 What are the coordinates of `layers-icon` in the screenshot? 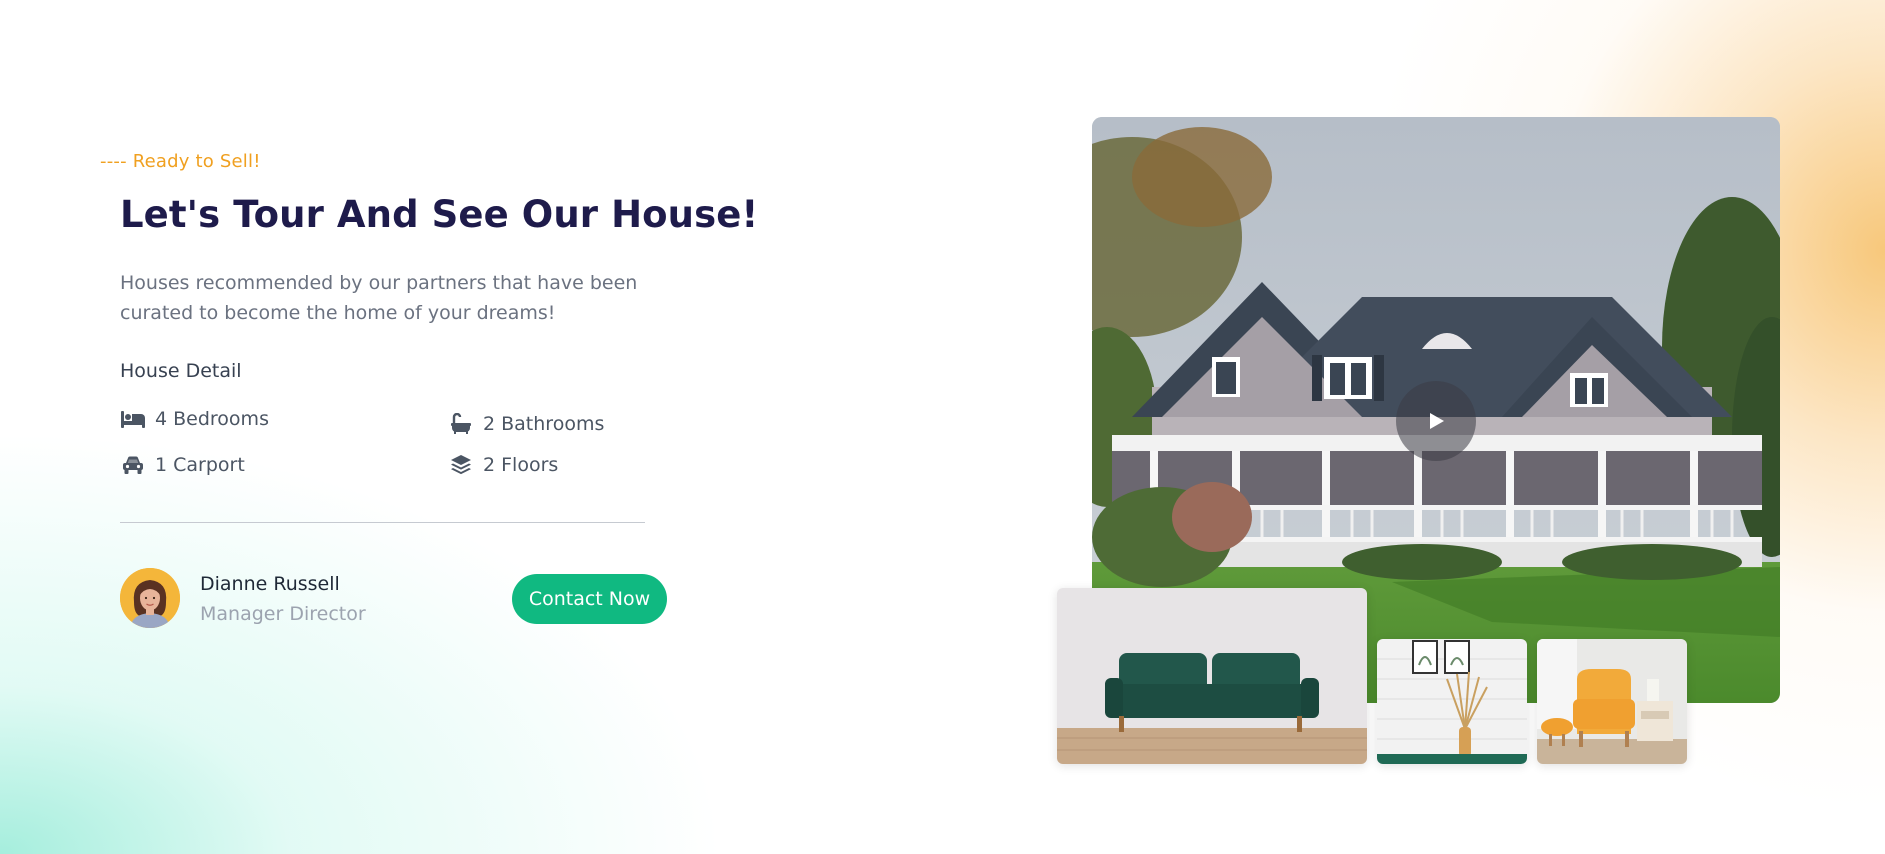 It's located at (461, 465).